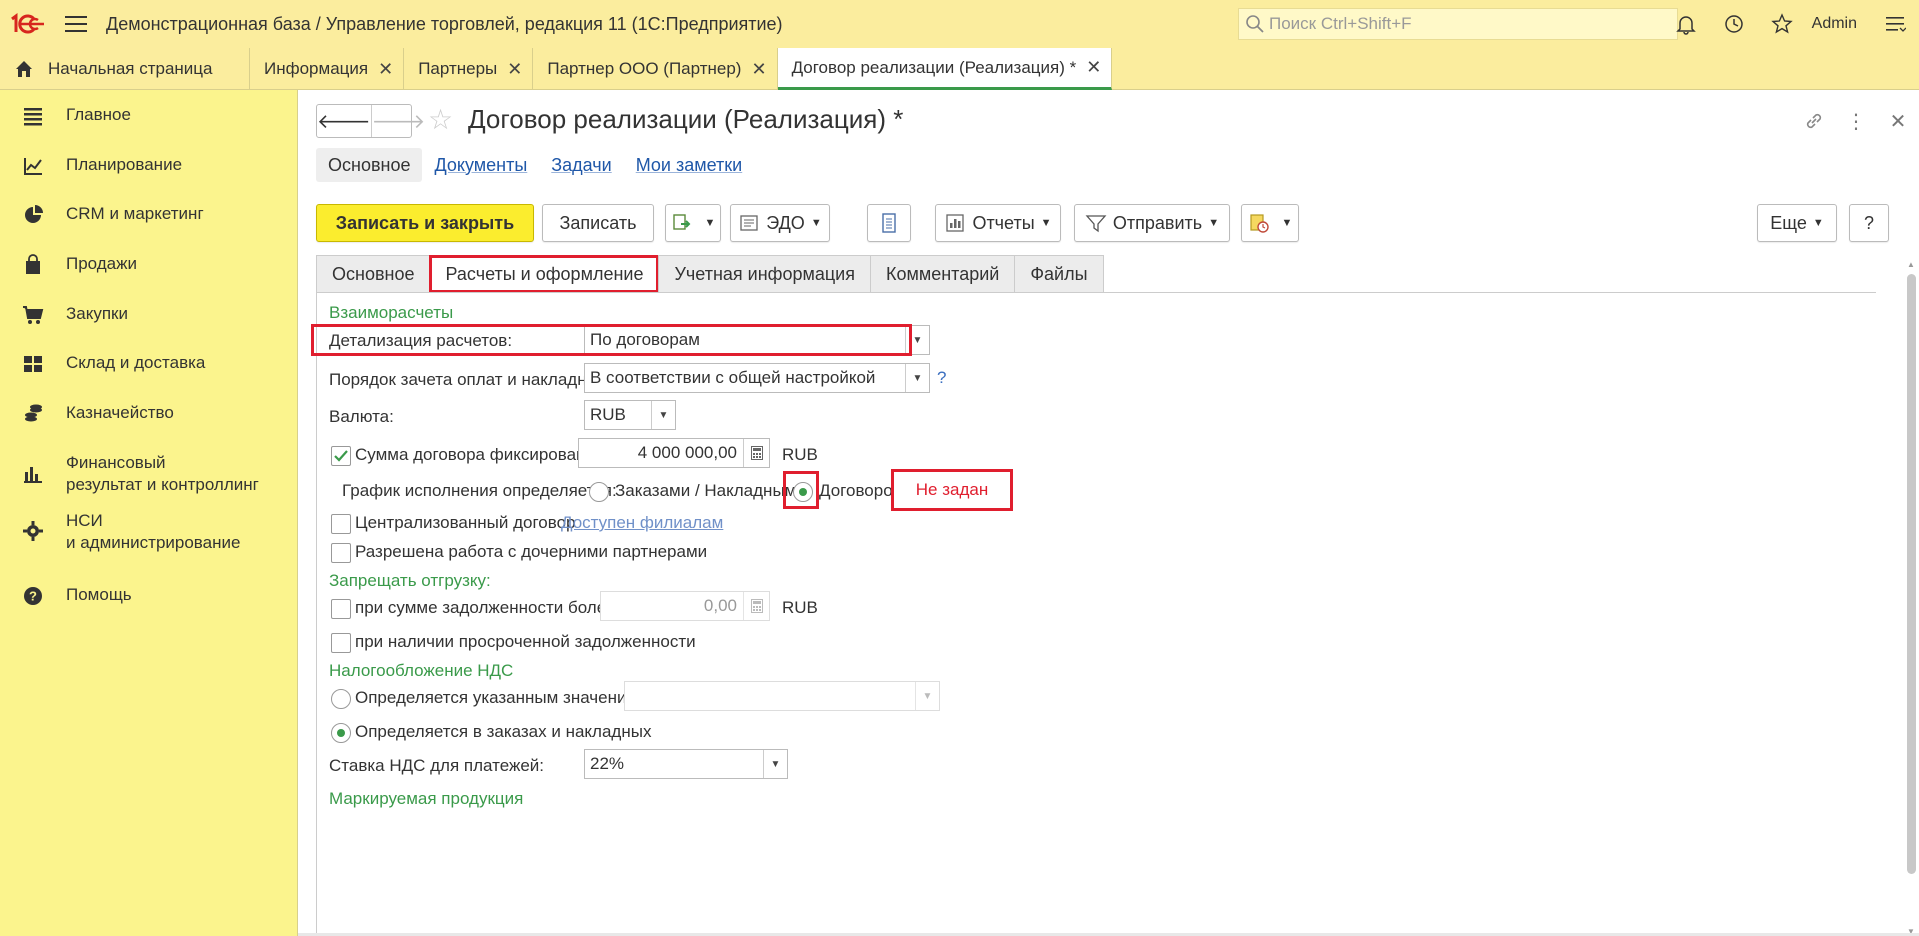 This screenshot has height=936, width=1919. I want to click on subsidiary-checkbox, so click(341, 553).